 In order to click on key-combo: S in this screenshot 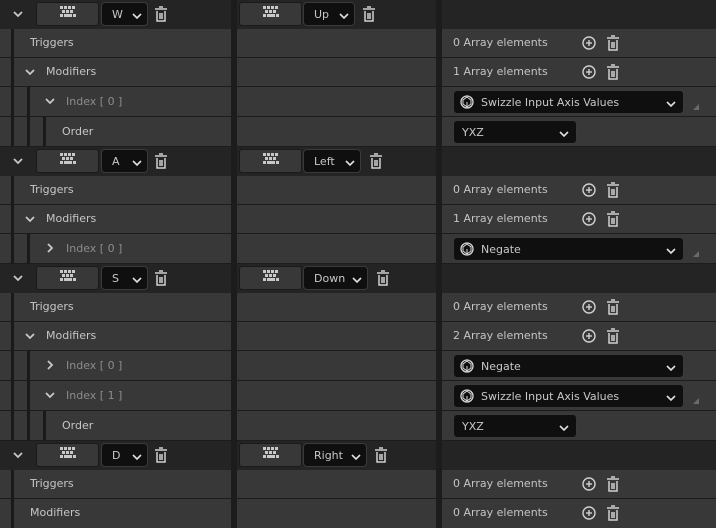, I will do `click(124, 278)`.